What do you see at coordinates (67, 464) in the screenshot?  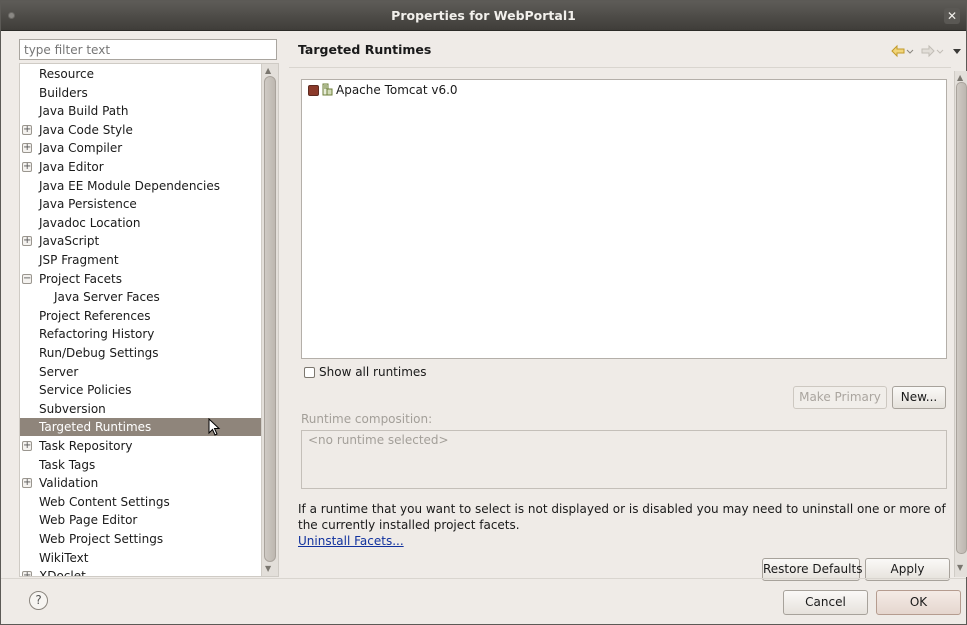 I see `tree-item-label: Task Tags` at bounding box center [67, 464].